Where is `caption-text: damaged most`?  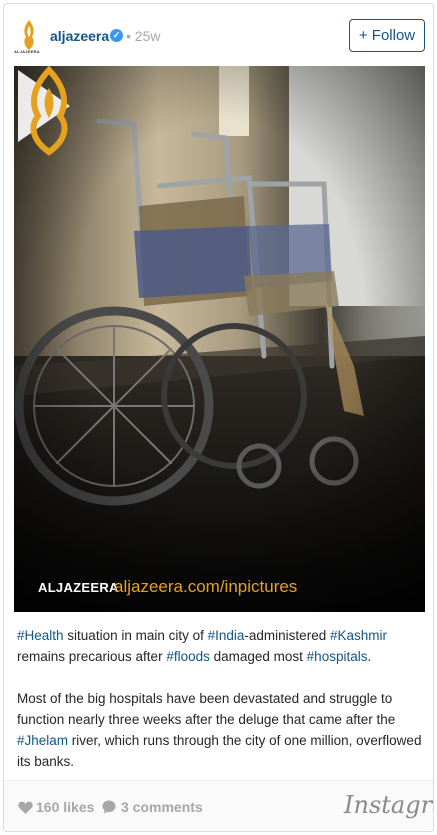 caption-text: damaged most is located at coordinates (258, 656).